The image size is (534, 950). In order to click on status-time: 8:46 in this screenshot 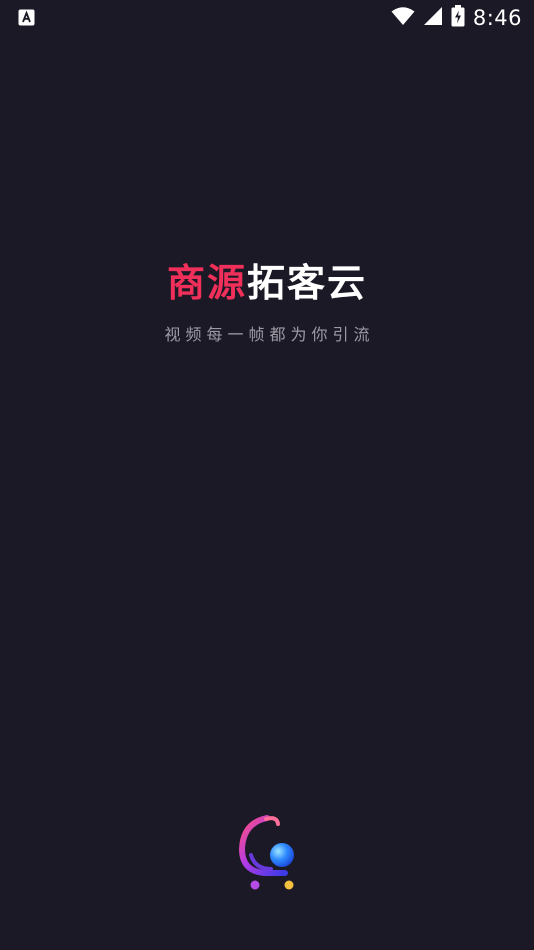, I will do `click(497, 18)`.